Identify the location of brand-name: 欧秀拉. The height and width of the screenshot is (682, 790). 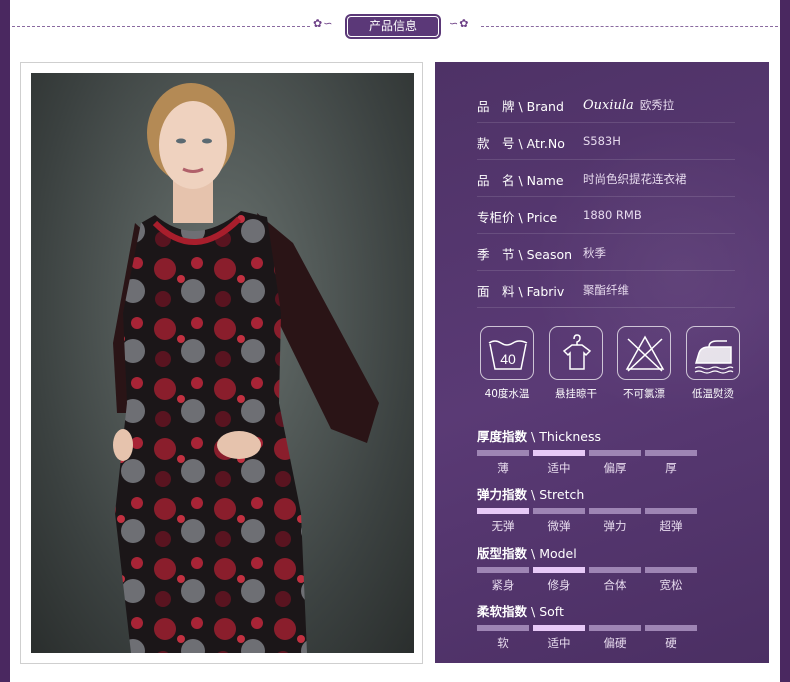
(657, 105).